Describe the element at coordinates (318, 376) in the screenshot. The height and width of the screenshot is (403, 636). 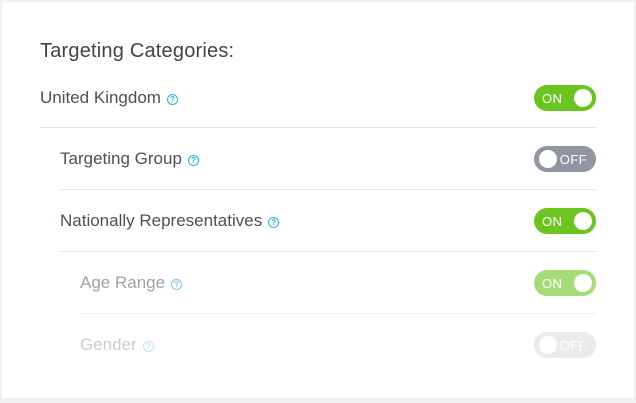
I see `scroll-fade-overlay` at that location.